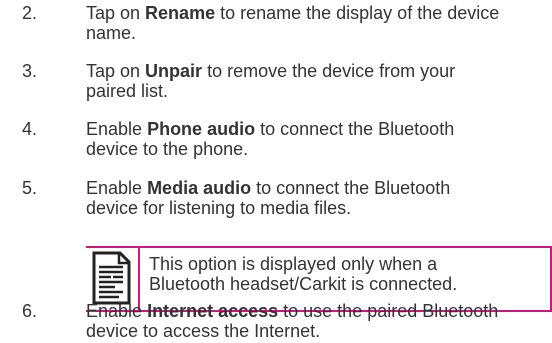 The height and width of the screenshot is (343, 552). Describe the element at coordinates (329, 71) in the screenshot. I see `step-text-rest: to remove the device from your` at that location.